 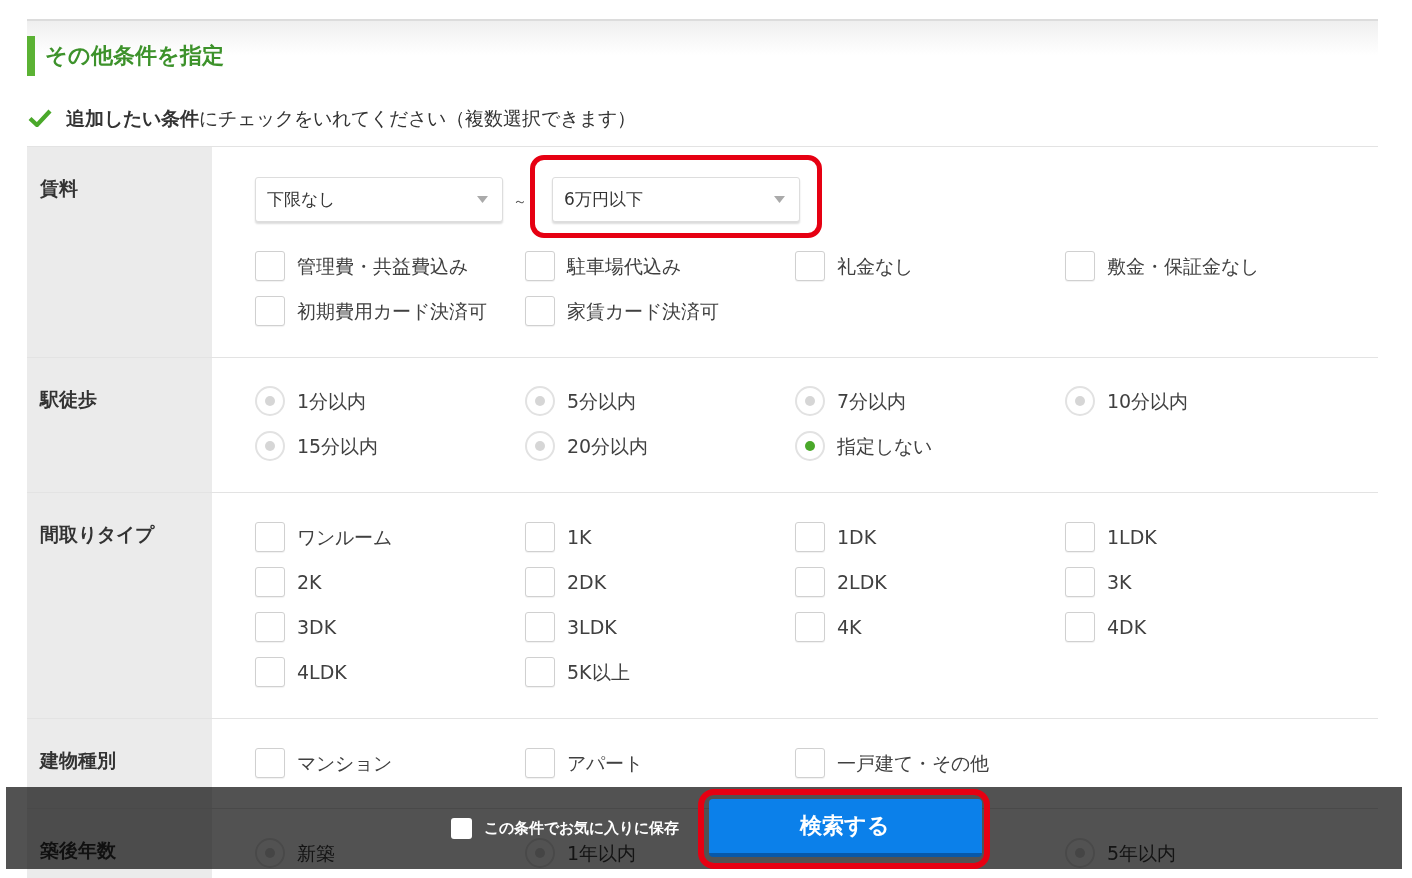 What do you see at coordinates (382, 265) in the screenshot?
I see `option-label: 管理費・共益費込み` at bounding box center [382, 265].